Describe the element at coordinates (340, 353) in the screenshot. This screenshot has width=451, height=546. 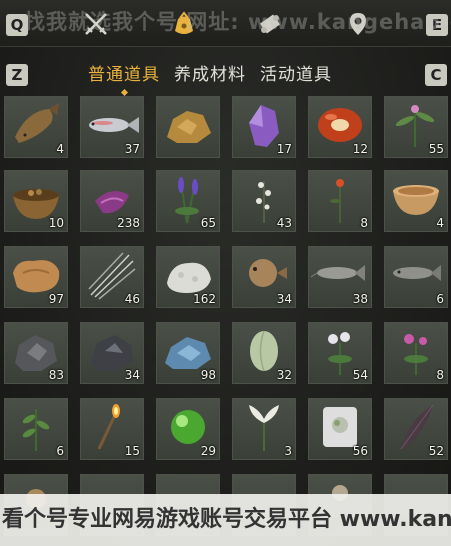
I see `item-slot: 54` at that location.